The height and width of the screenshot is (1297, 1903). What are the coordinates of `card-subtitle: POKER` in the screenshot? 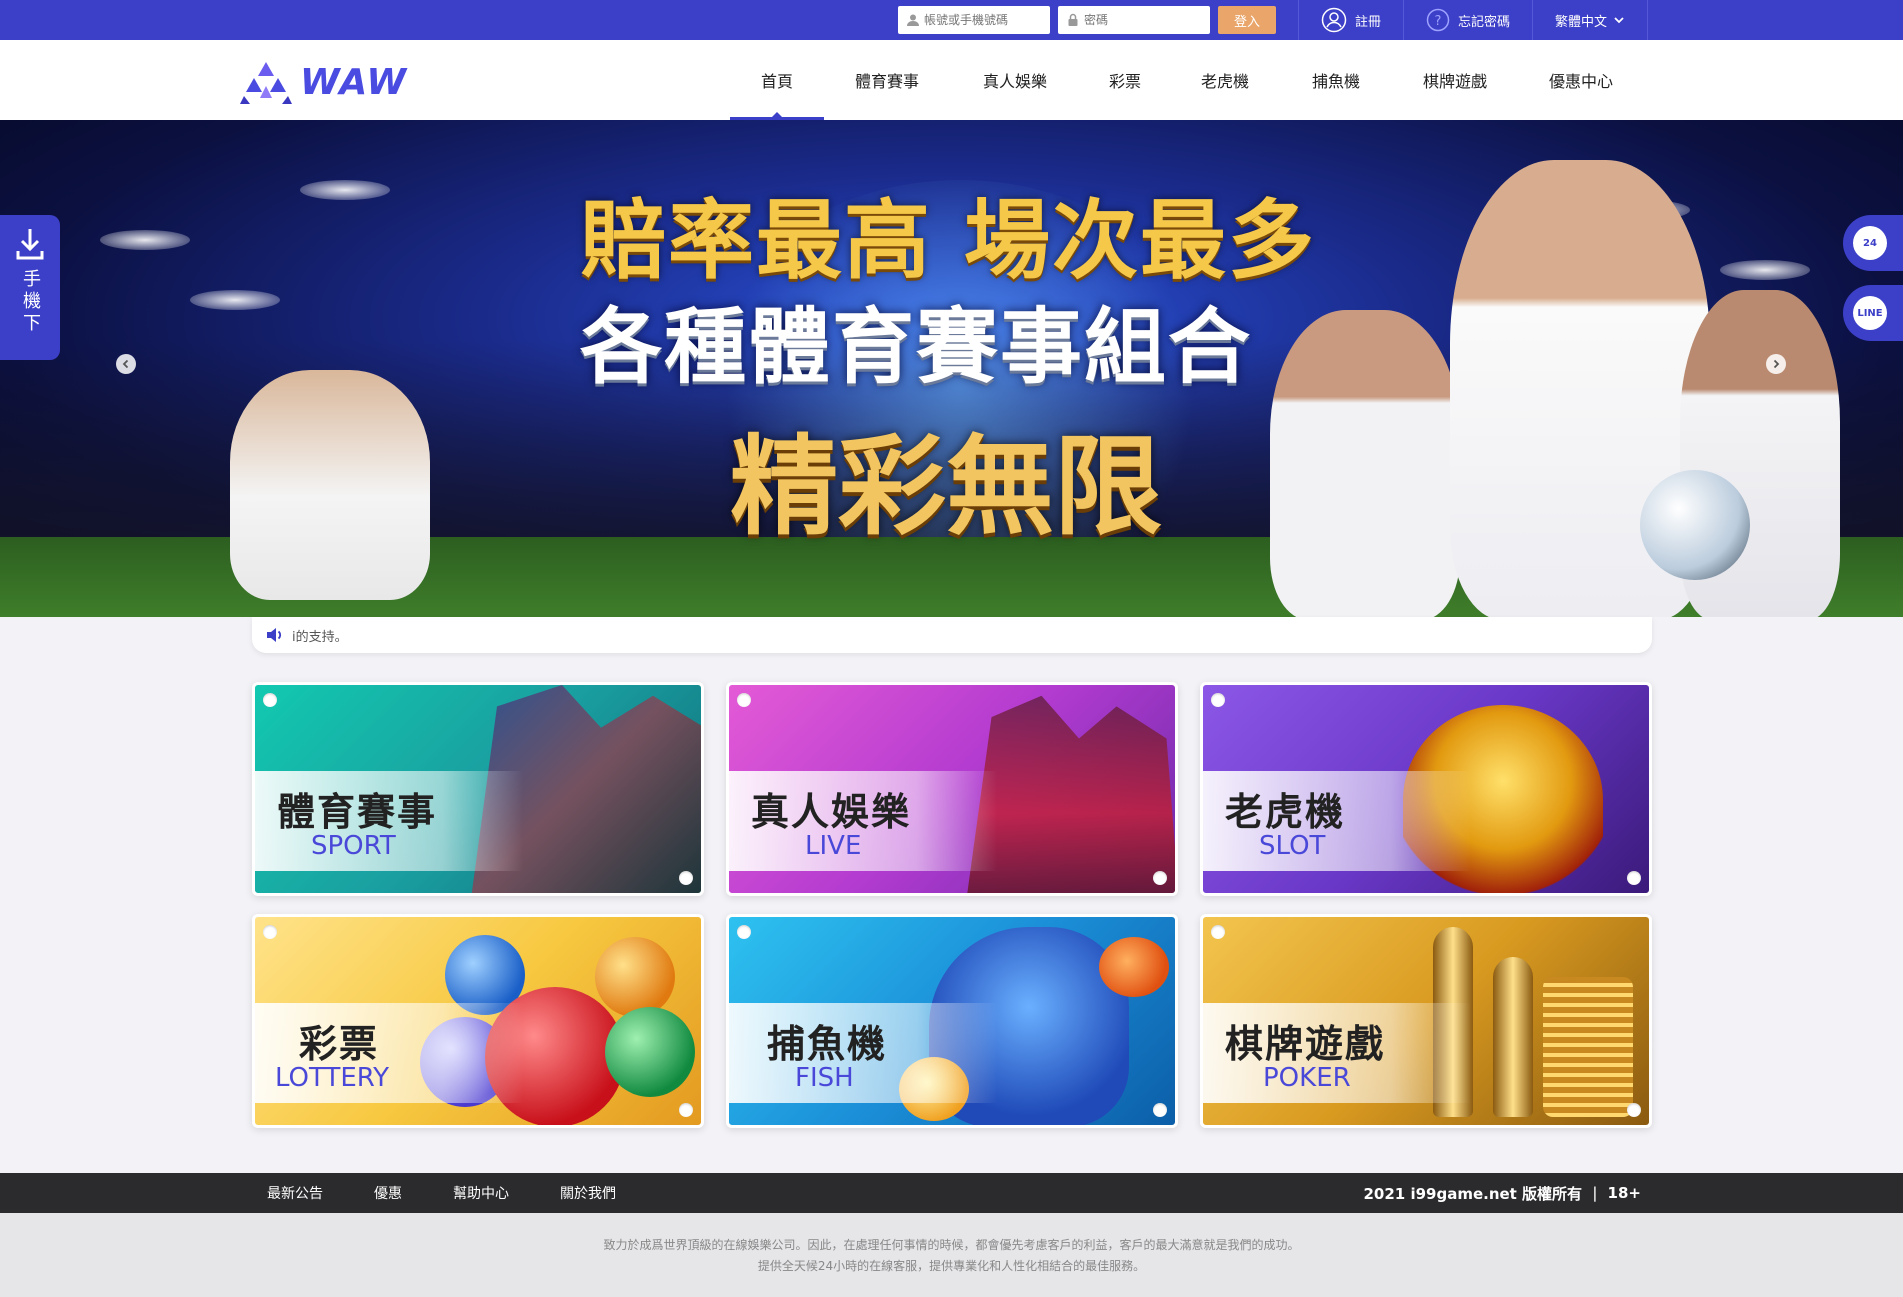 It's located at (1307, 1078).